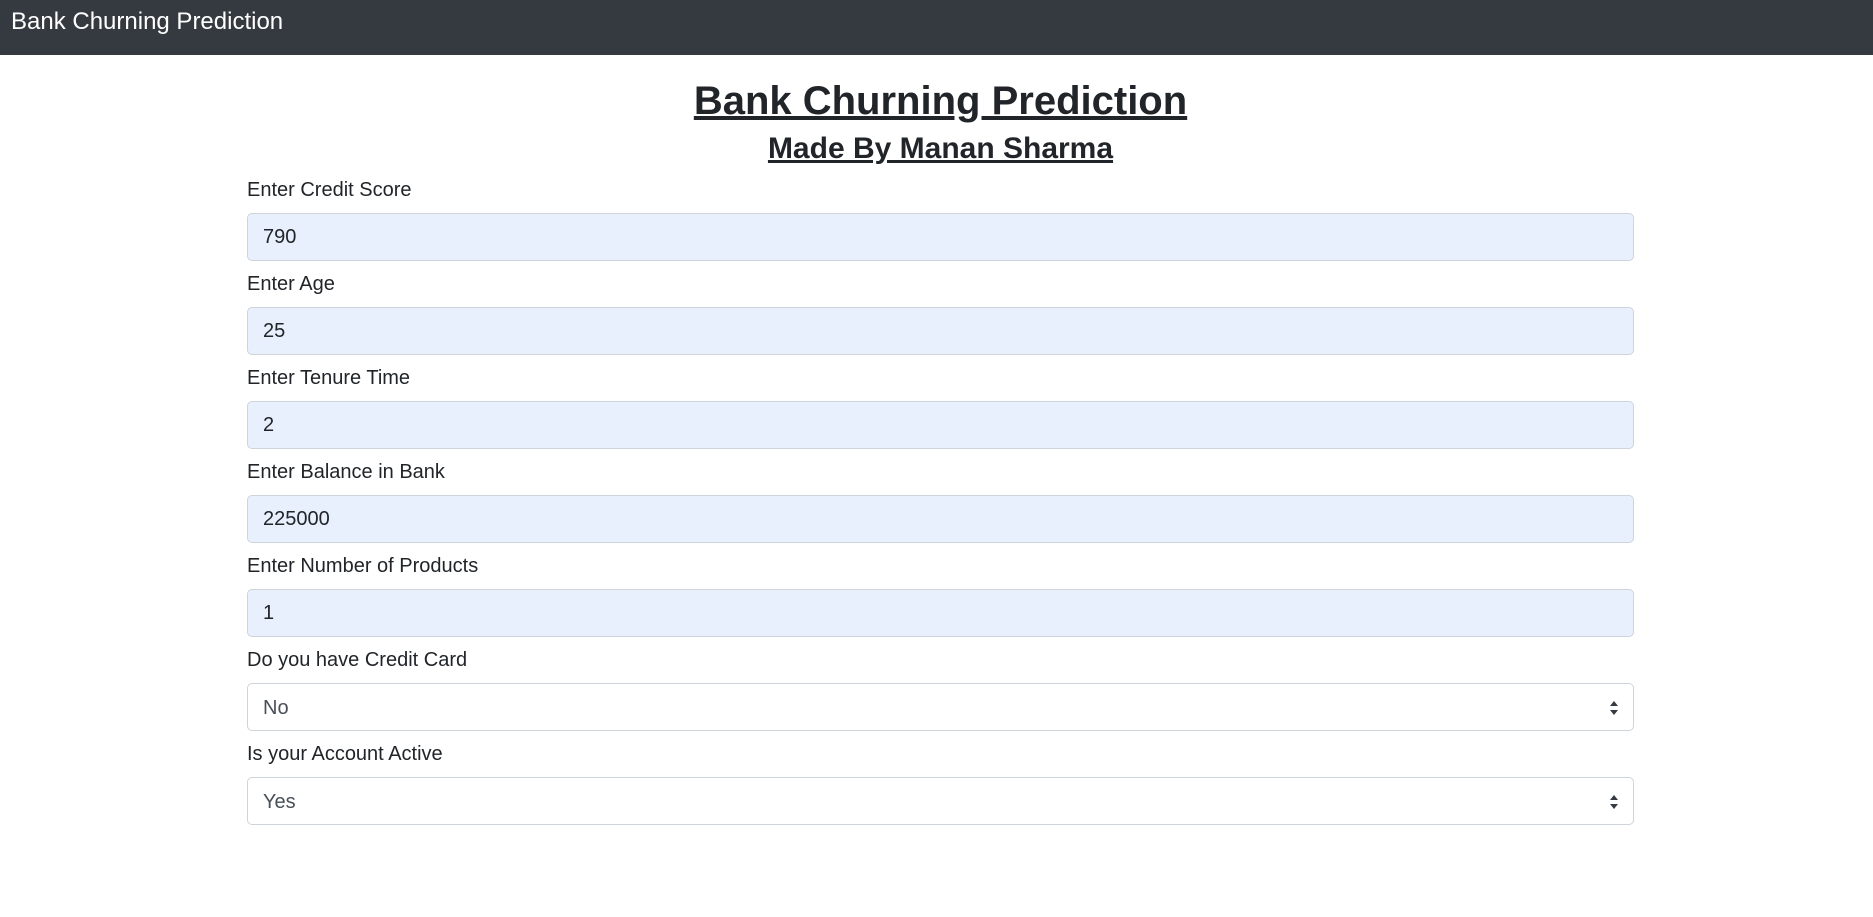  Describe the element at coordinates (363, 566) in the screenshot. I see `products-label: Enter Number of Products` at that location.